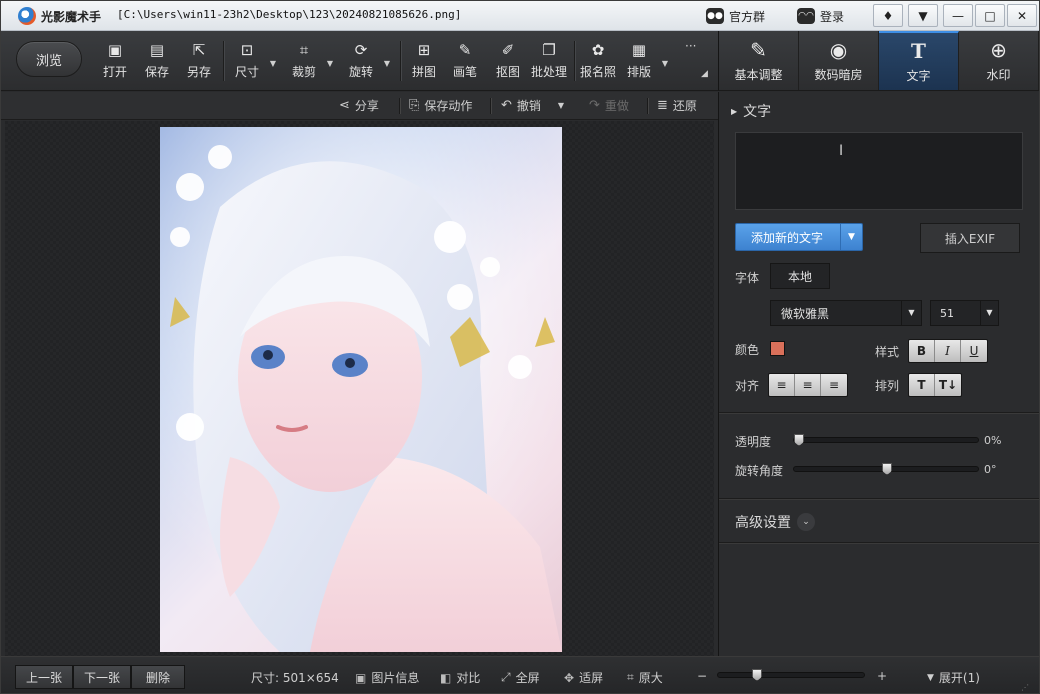 This screenshot has height=694, width=1040. Describe the element at coordinates (879, 542) in the screenshot. I see `divider` at that location.